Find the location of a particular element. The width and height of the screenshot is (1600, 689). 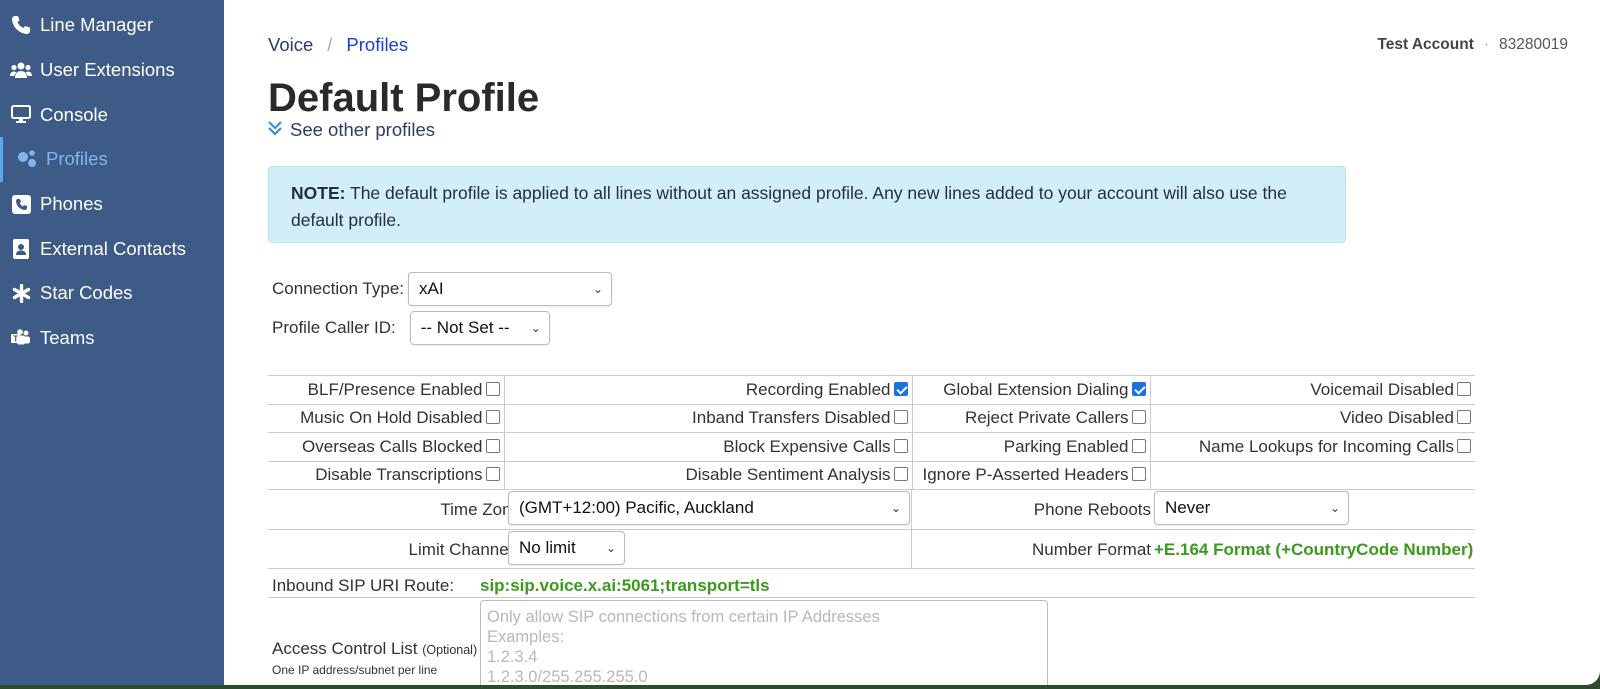

phone-reboots-select: Never ⌄ is located at coordinates (1251, 508).